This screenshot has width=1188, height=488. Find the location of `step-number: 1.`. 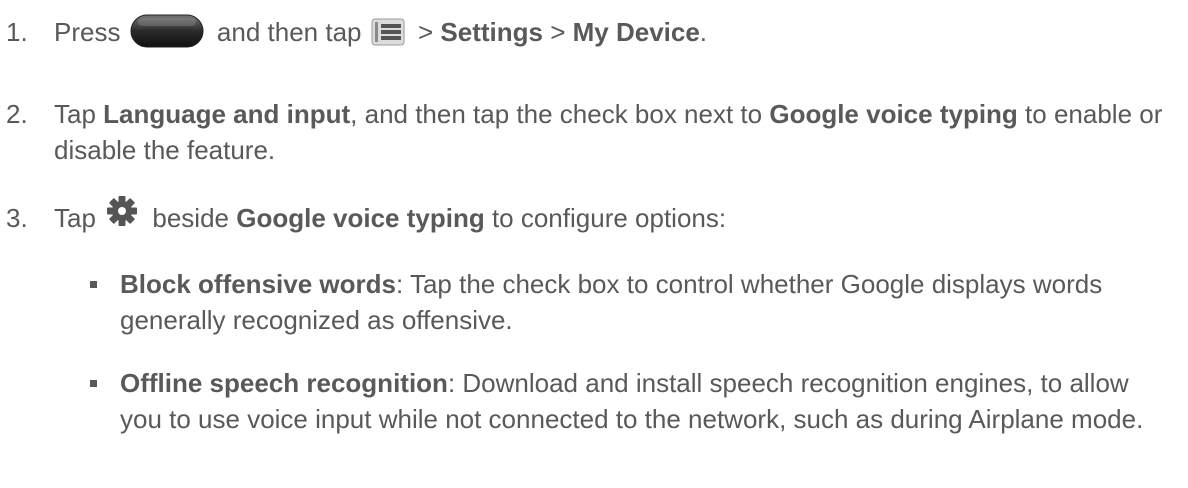

step-number: 1. is located at coordinates (17, 32).